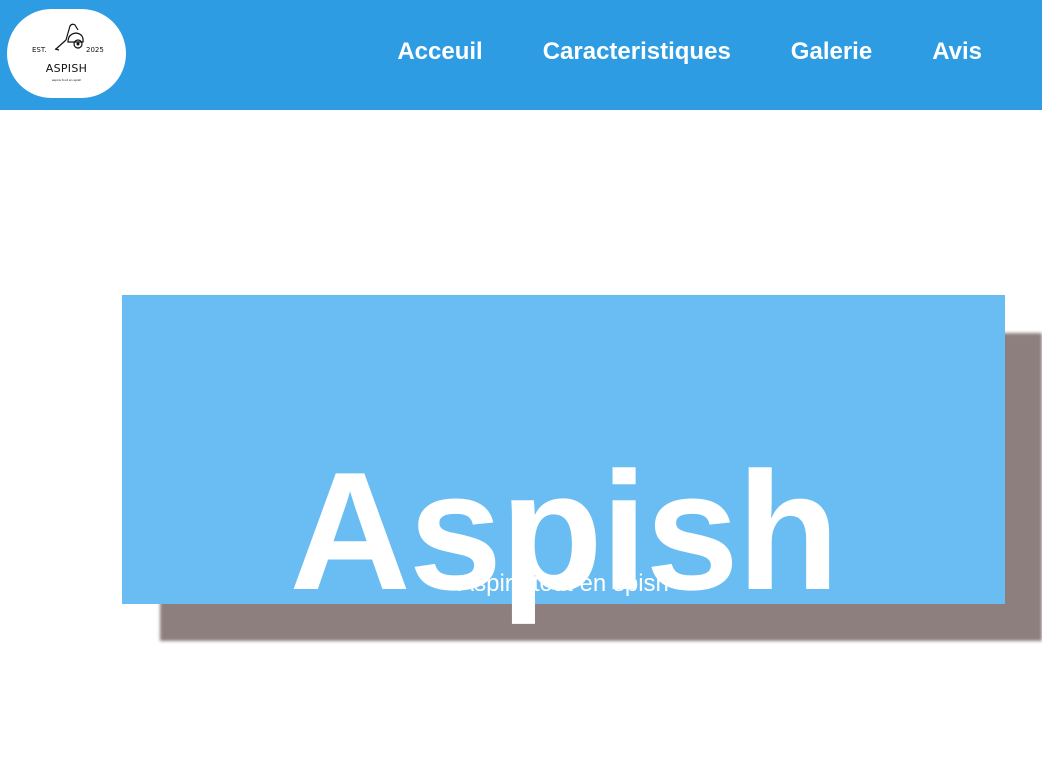 This screenshot has width=1042, height=775. What do you see at coordinates (66, 80) in the screenshot?
I see `logo-tagline: aspire tout en spish` at bounding box center [66, 80].